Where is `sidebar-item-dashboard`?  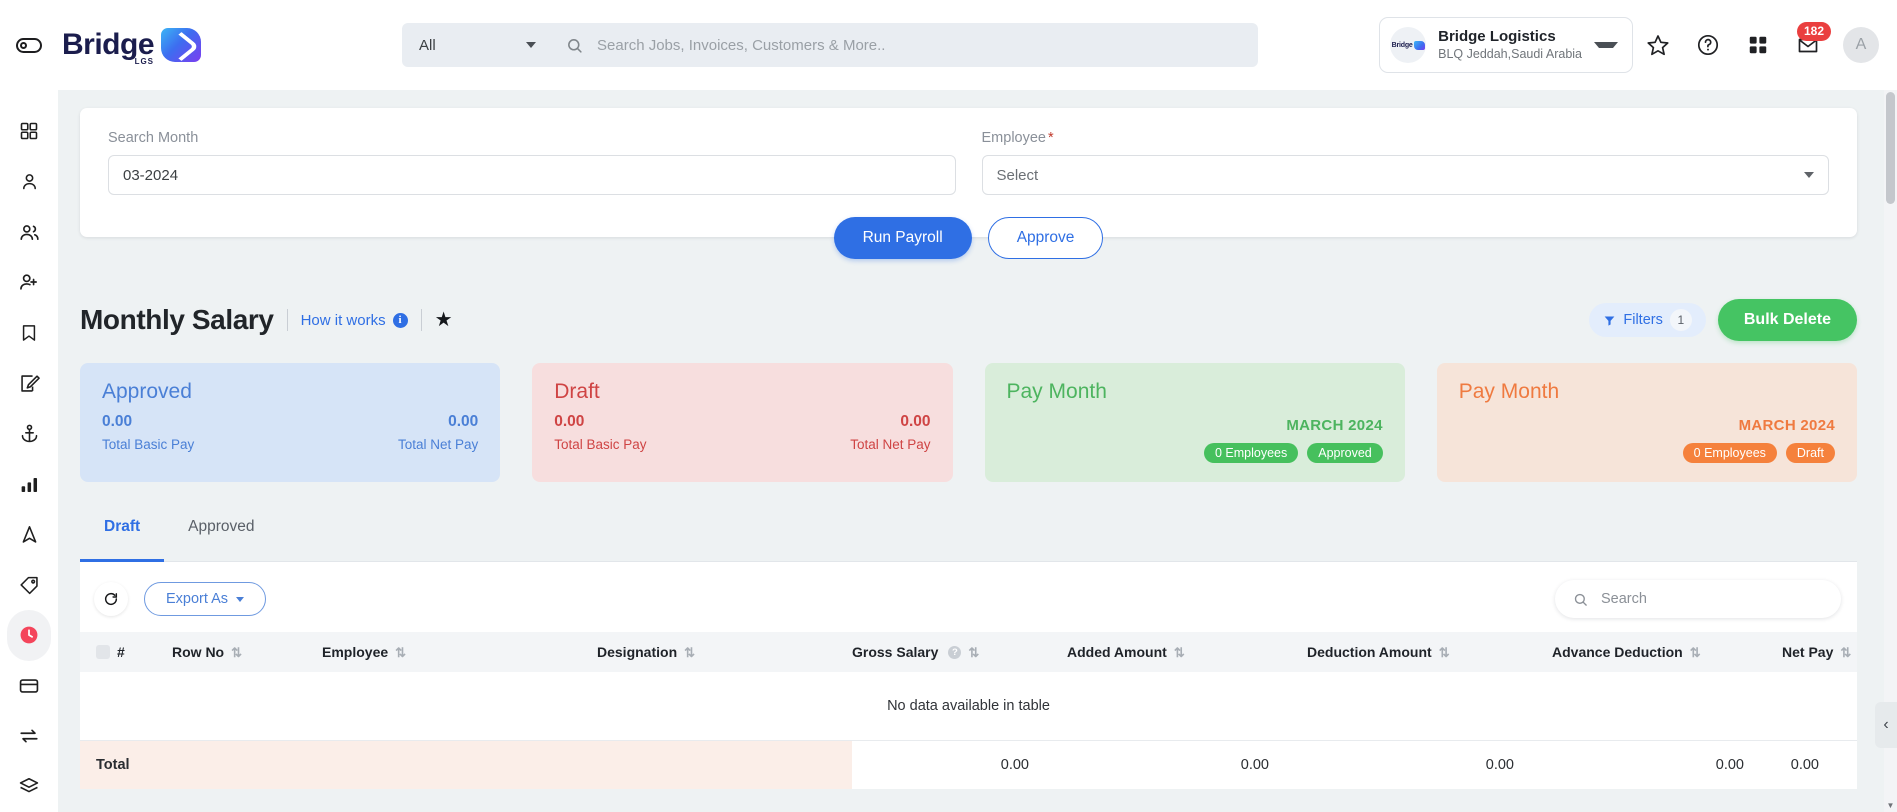
sidebar-item-dashboard is located at coordinates (29, 131).